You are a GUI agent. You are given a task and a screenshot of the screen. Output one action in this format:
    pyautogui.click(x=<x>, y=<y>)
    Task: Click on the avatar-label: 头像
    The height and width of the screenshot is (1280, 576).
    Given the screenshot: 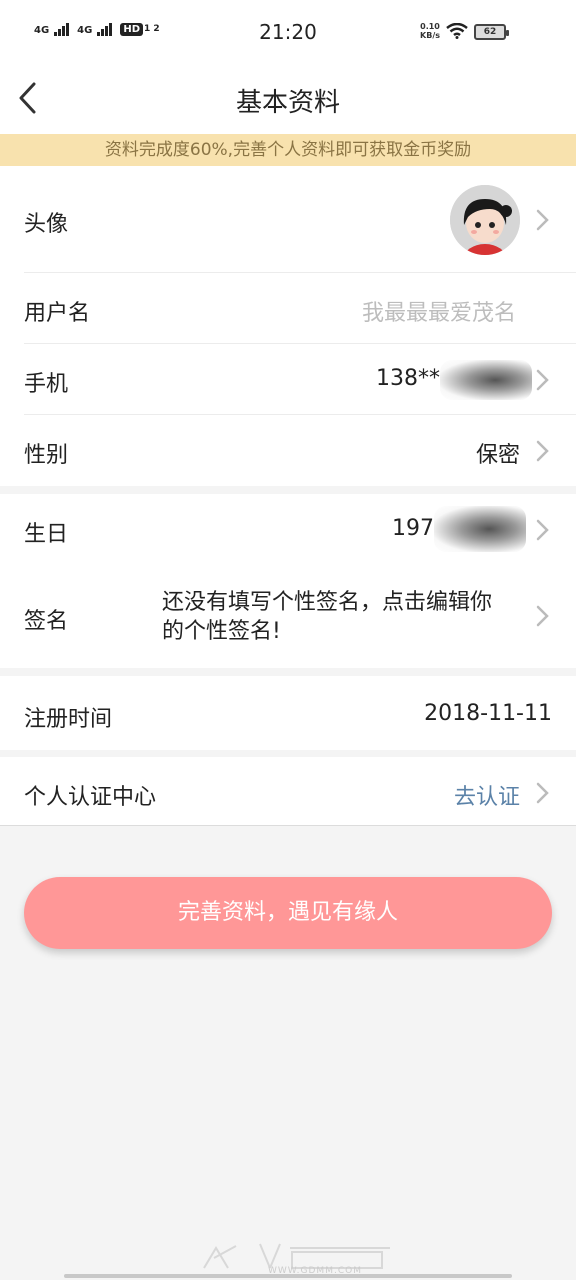 What is the action you would take?
    pyautogui.click(x=46, y=224)
    